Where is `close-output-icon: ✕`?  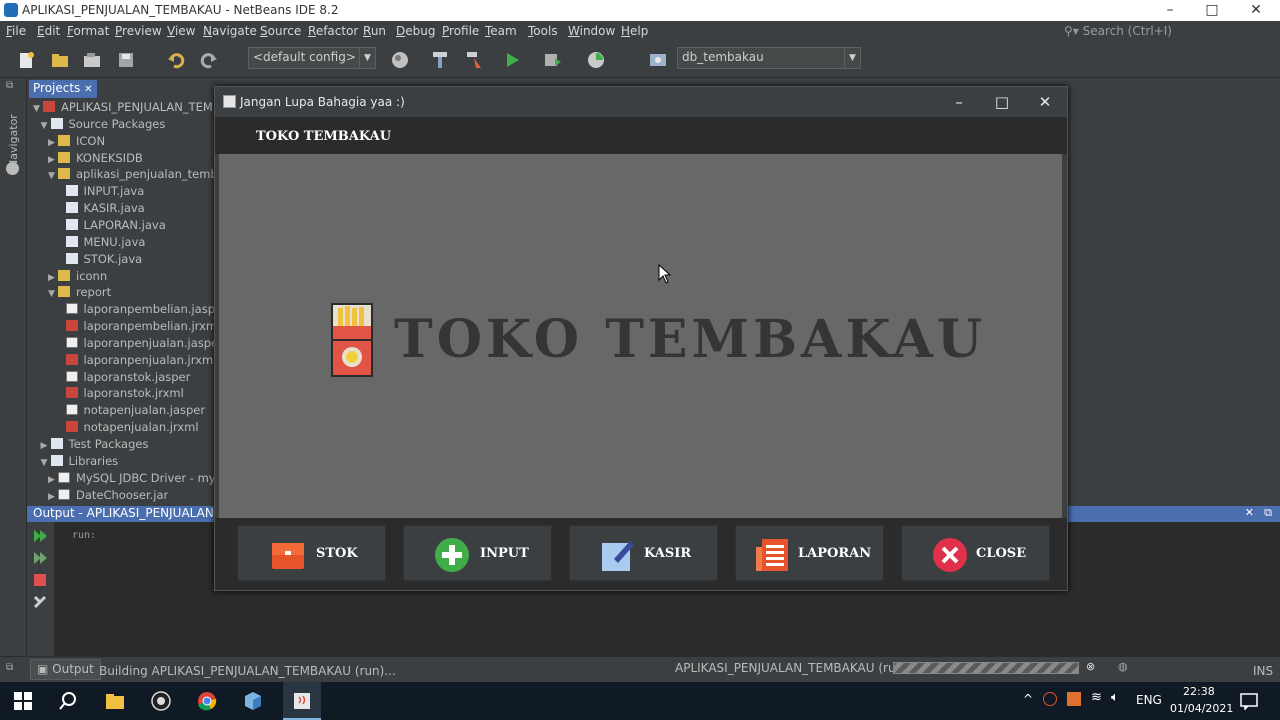
close-output-icon: ✕ is located at coordinates (1249, 512).